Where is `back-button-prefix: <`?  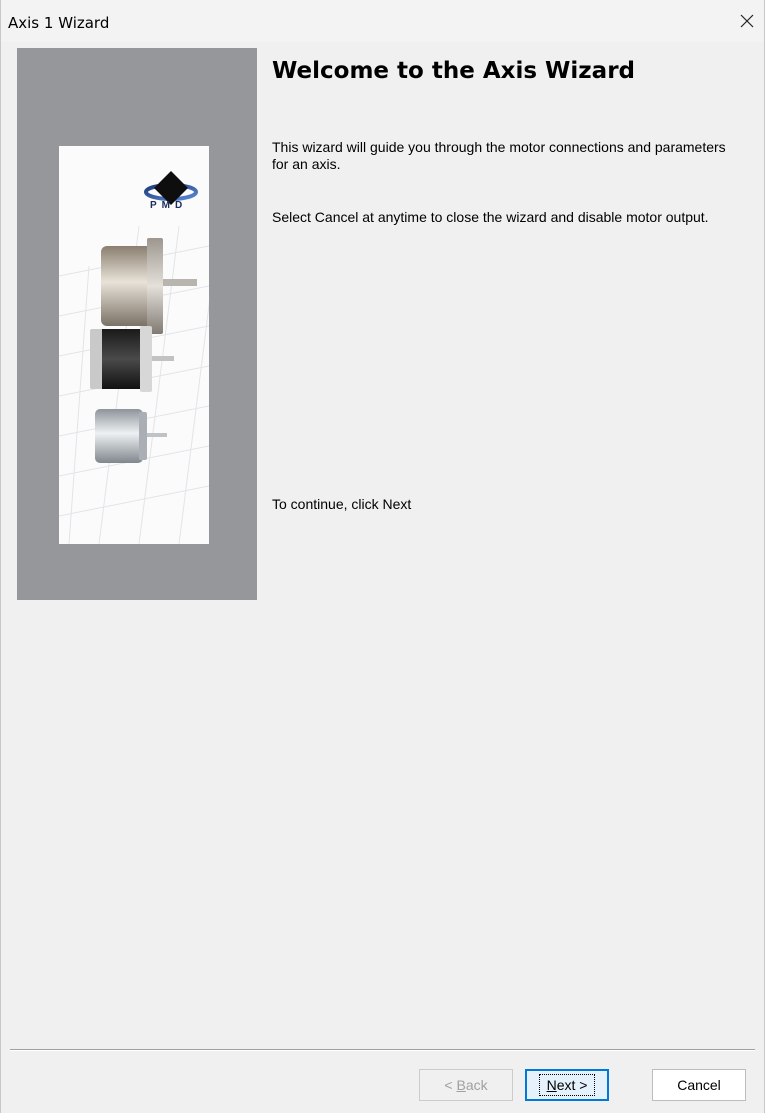 back-button-prefix: < is located at coordinates (450, 1085).